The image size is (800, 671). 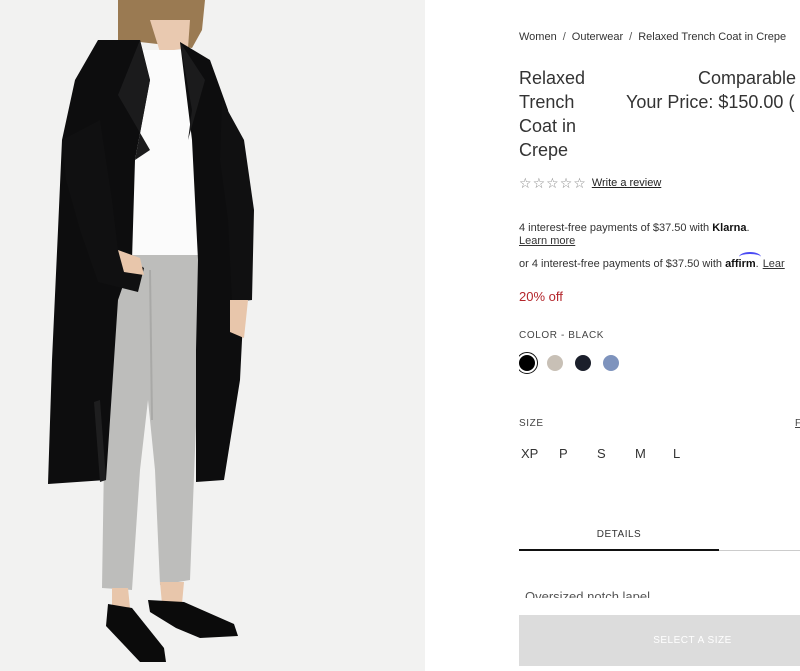 What do you see at coordinates (774, 264) in the screenshot?
I see `affirm-learn-more-link: Lear` at bounding box center [774, 264].